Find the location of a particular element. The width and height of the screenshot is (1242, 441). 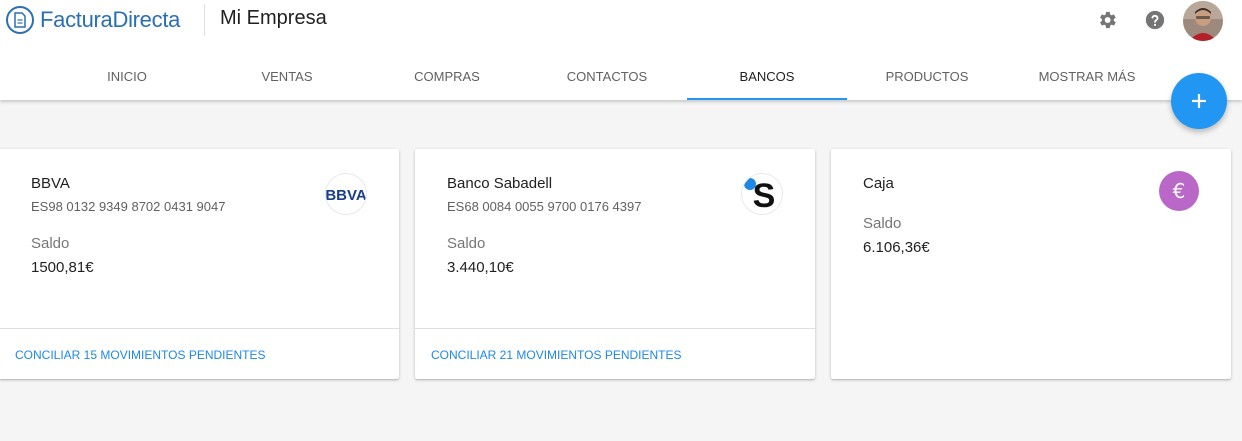

bbva-logo-icon: BBVA is located at coordinates (346, 194).